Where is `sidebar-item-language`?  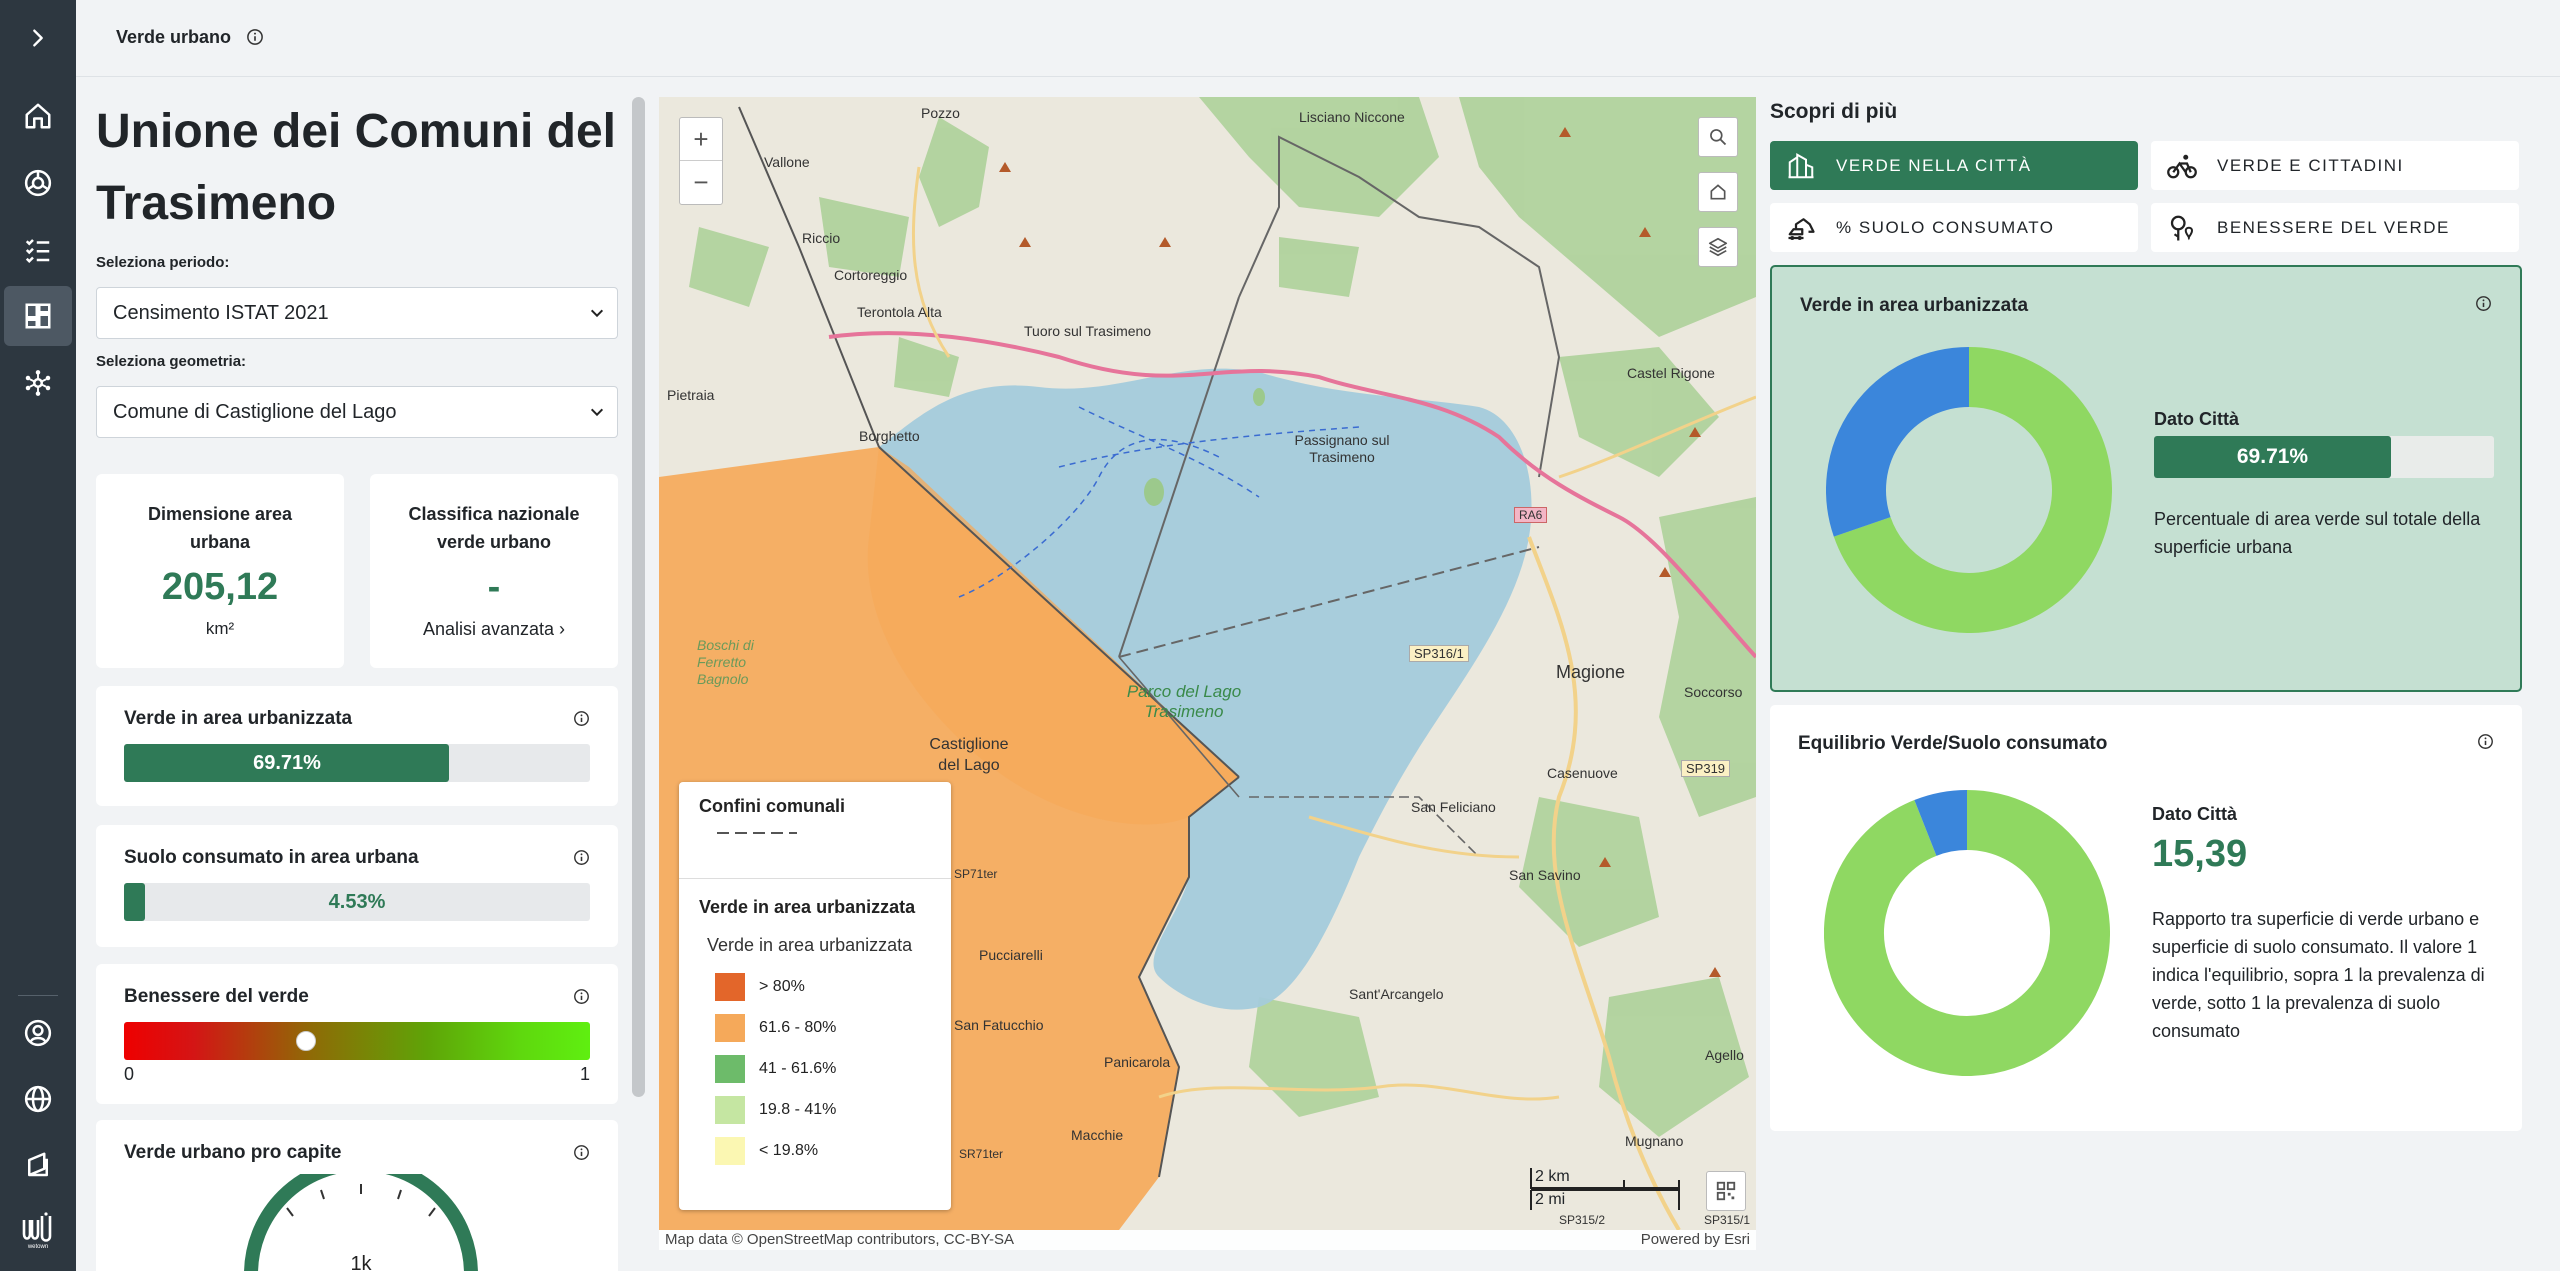 sidebar-item-language is located at coordinates (38, 1099).